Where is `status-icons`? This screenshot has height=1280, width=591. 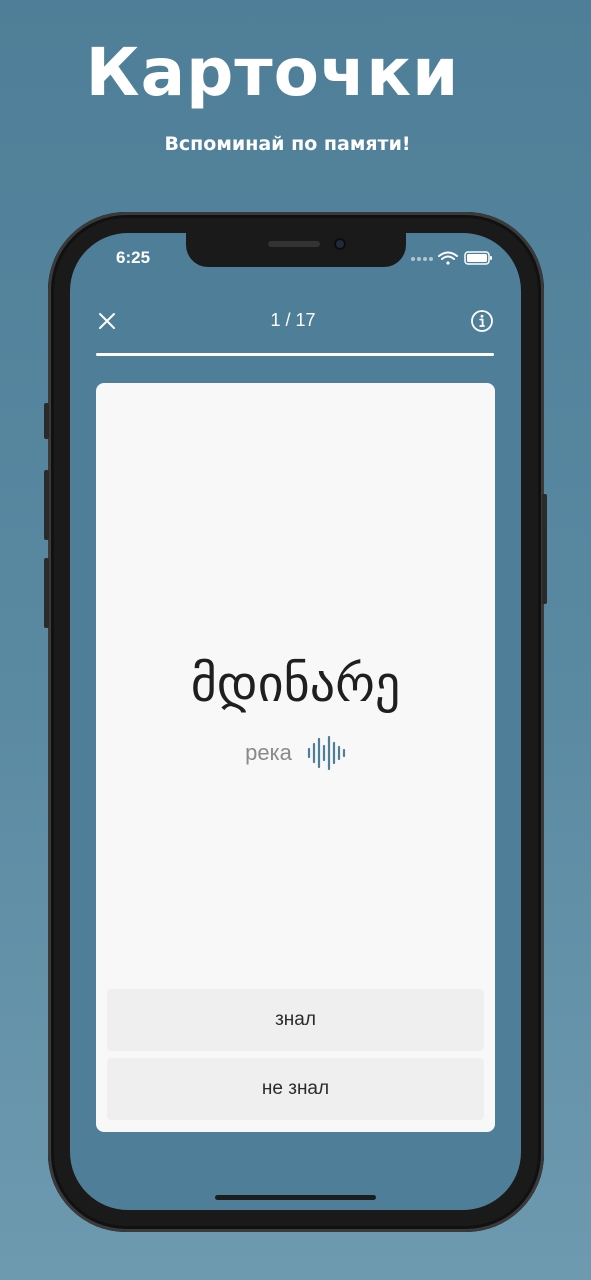
status-icons is located at coordinates (451, 258).